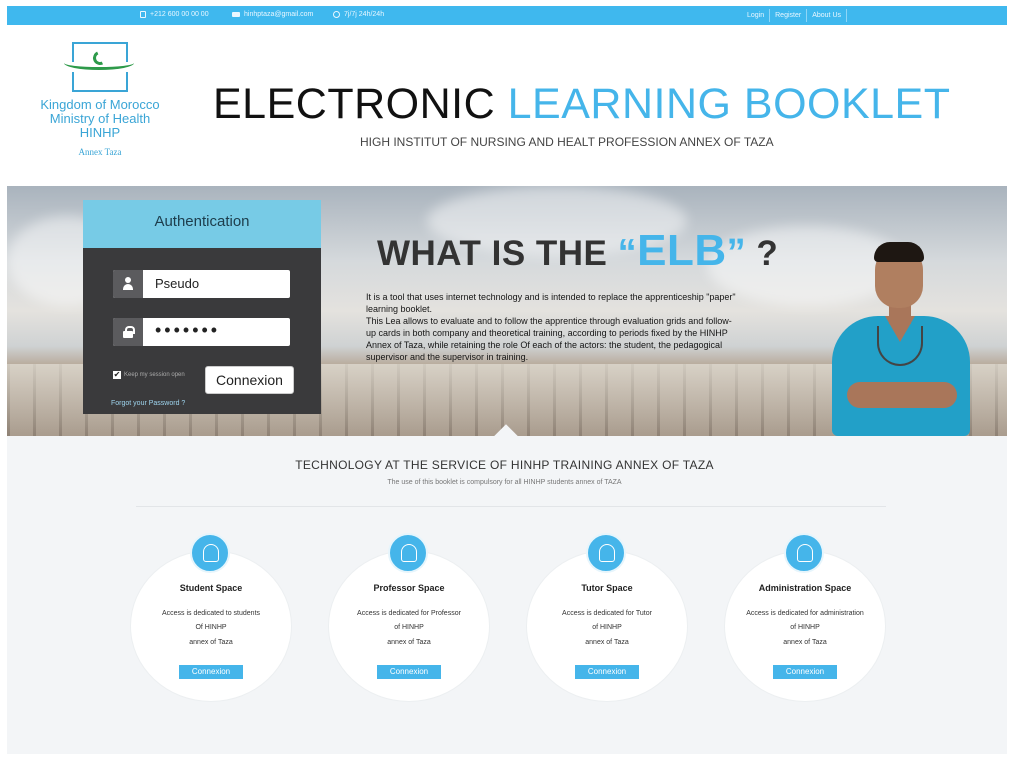  What do you see at coordinates (236, 14) in the screenshot?
I see `mail-icon` at bounding box center [236, 14].